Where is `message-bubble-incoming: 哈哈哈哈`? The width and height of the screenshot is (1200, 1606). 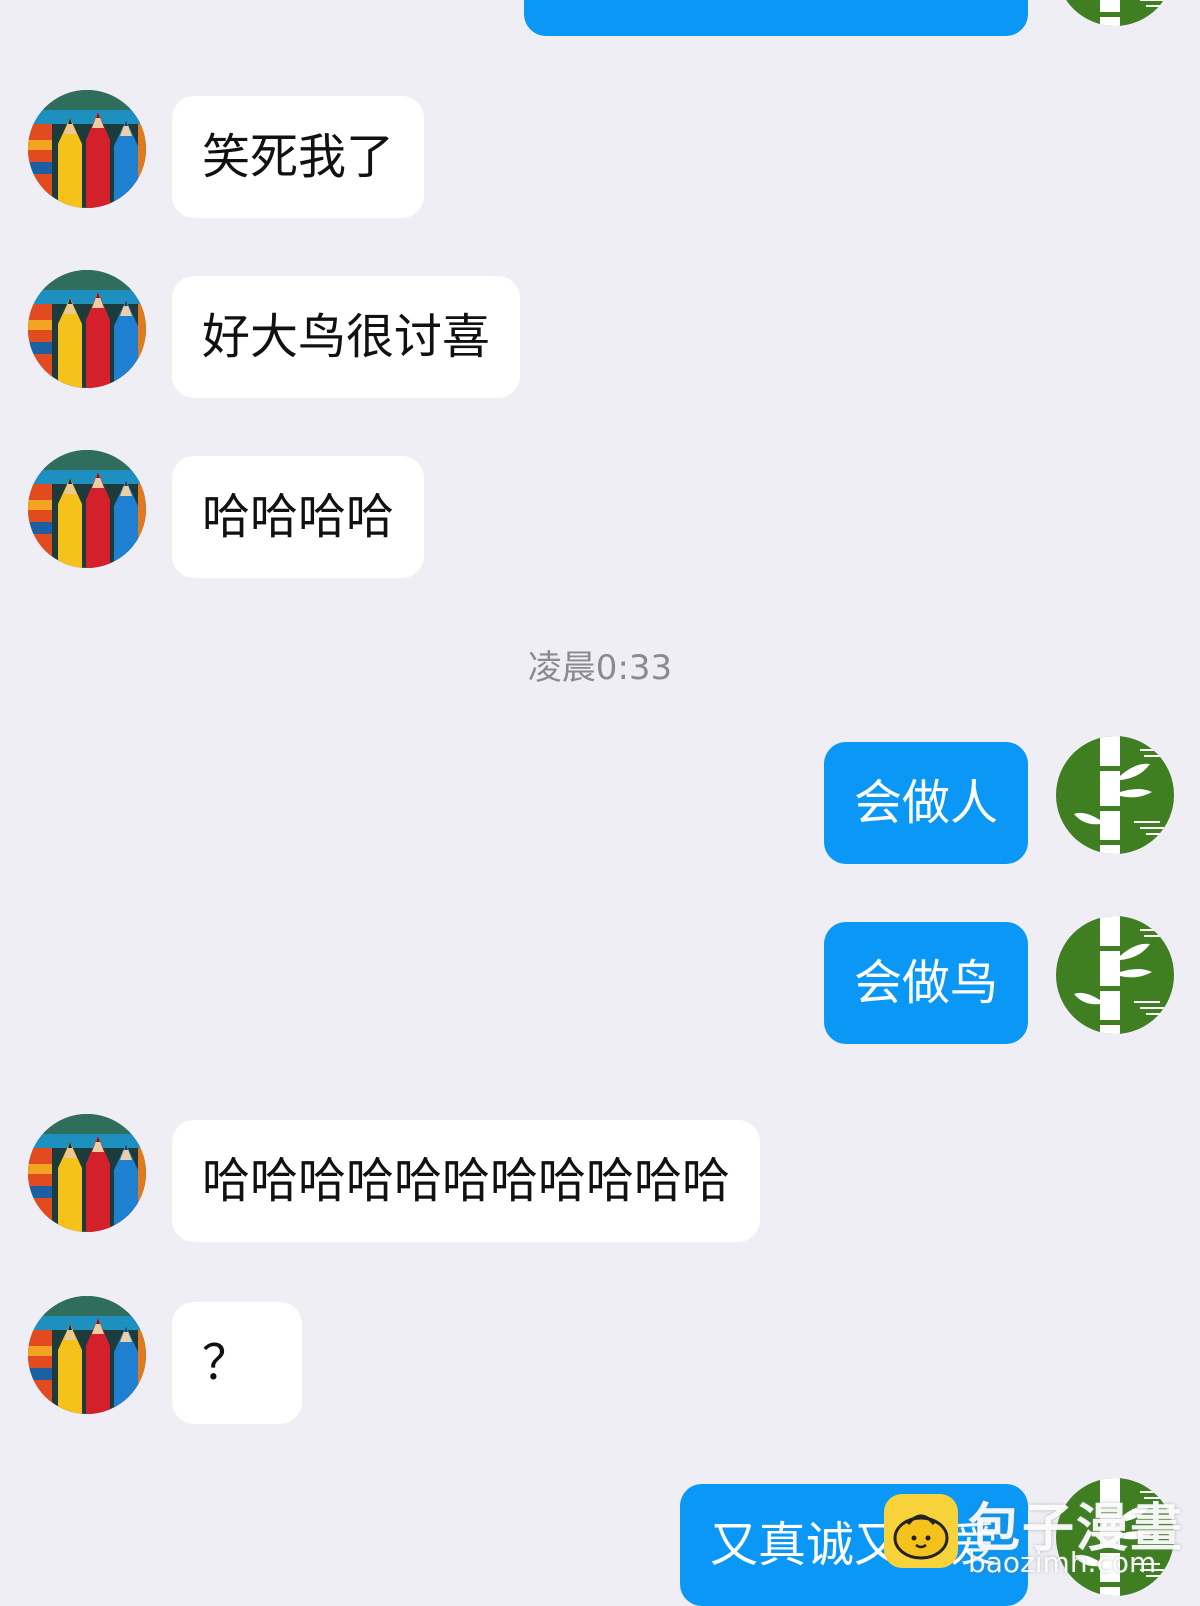 message-bubble-incoming: 哈哈哈哈 is located at coordinates (298, 517).